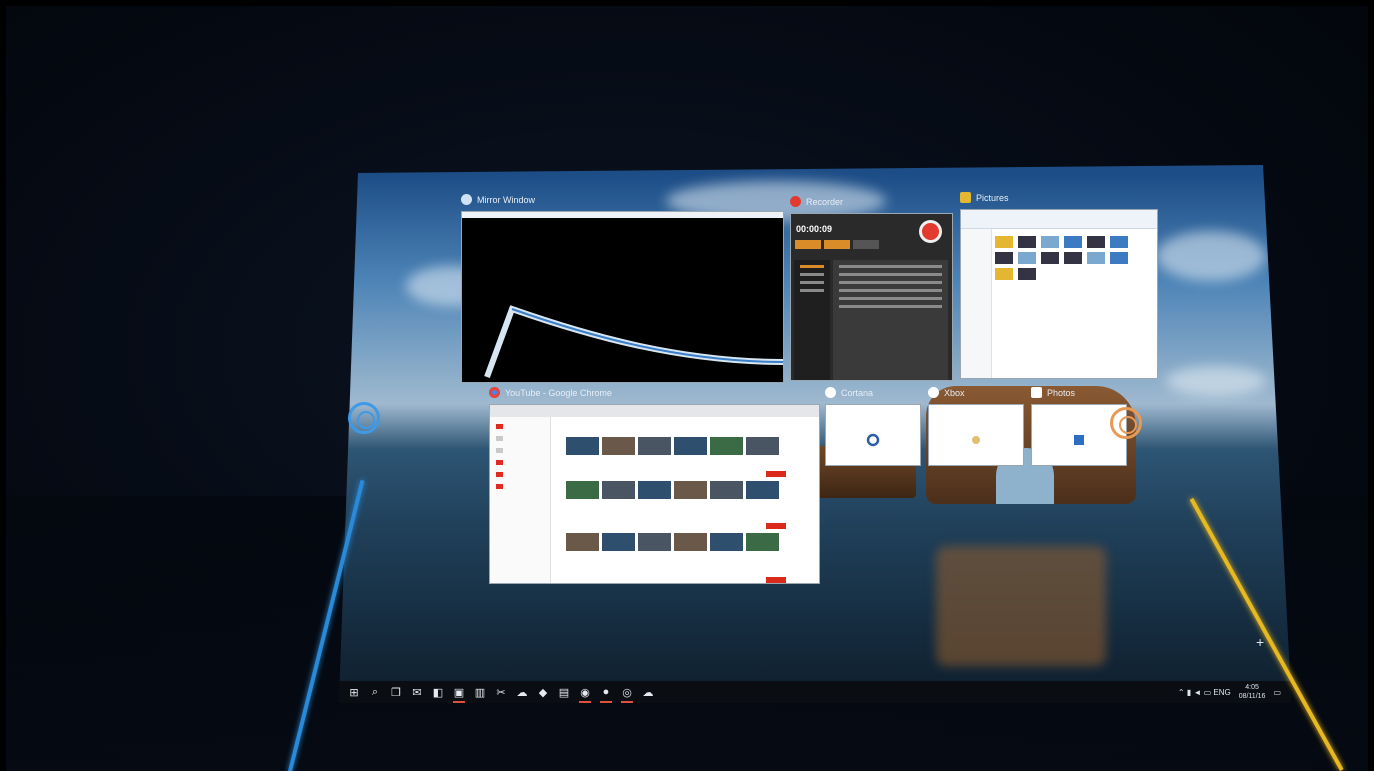 This screenshot has width=1374, height=771. Describe the element at coordinates (364, 418) in the screenshot. I see `left-controller-cursor-icon` at that location.